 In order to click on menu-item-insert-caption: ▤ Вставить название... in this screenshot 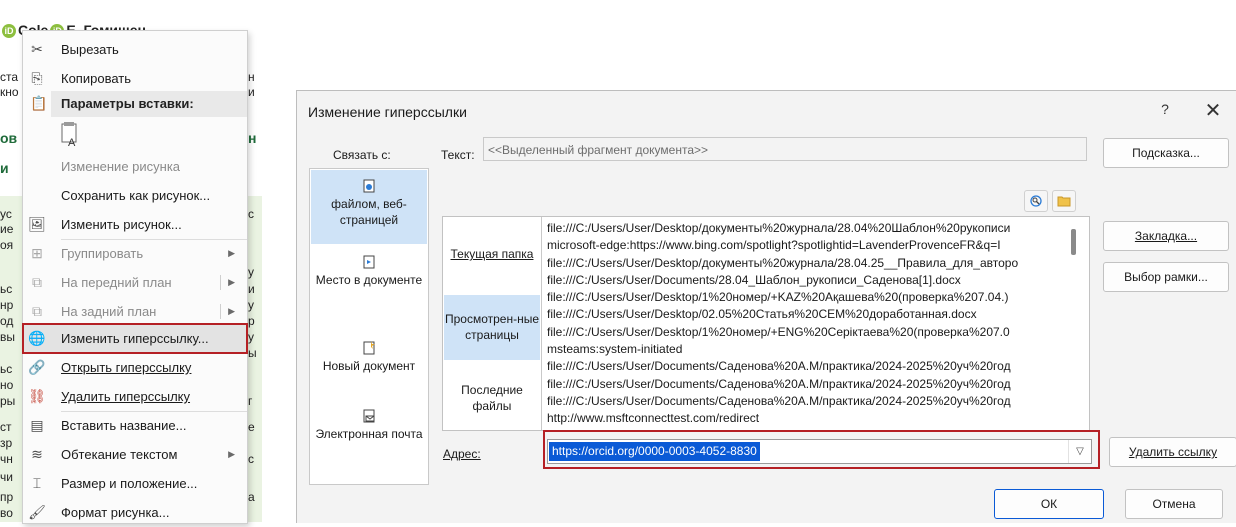, I will do `click(135, 425)`.